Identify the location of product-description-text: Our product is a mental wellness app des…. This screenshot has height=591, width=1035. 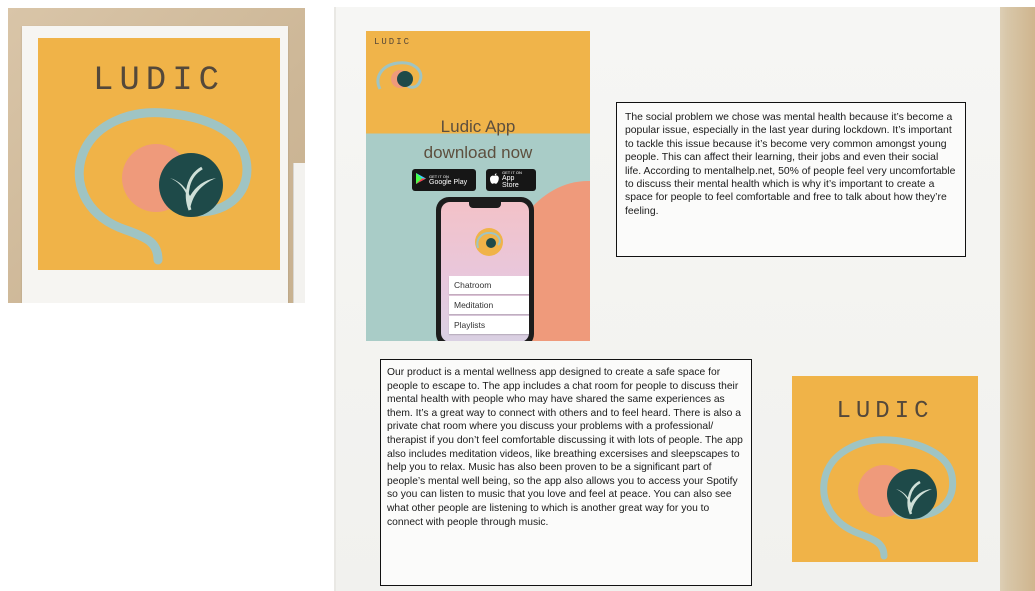
(566, 472).